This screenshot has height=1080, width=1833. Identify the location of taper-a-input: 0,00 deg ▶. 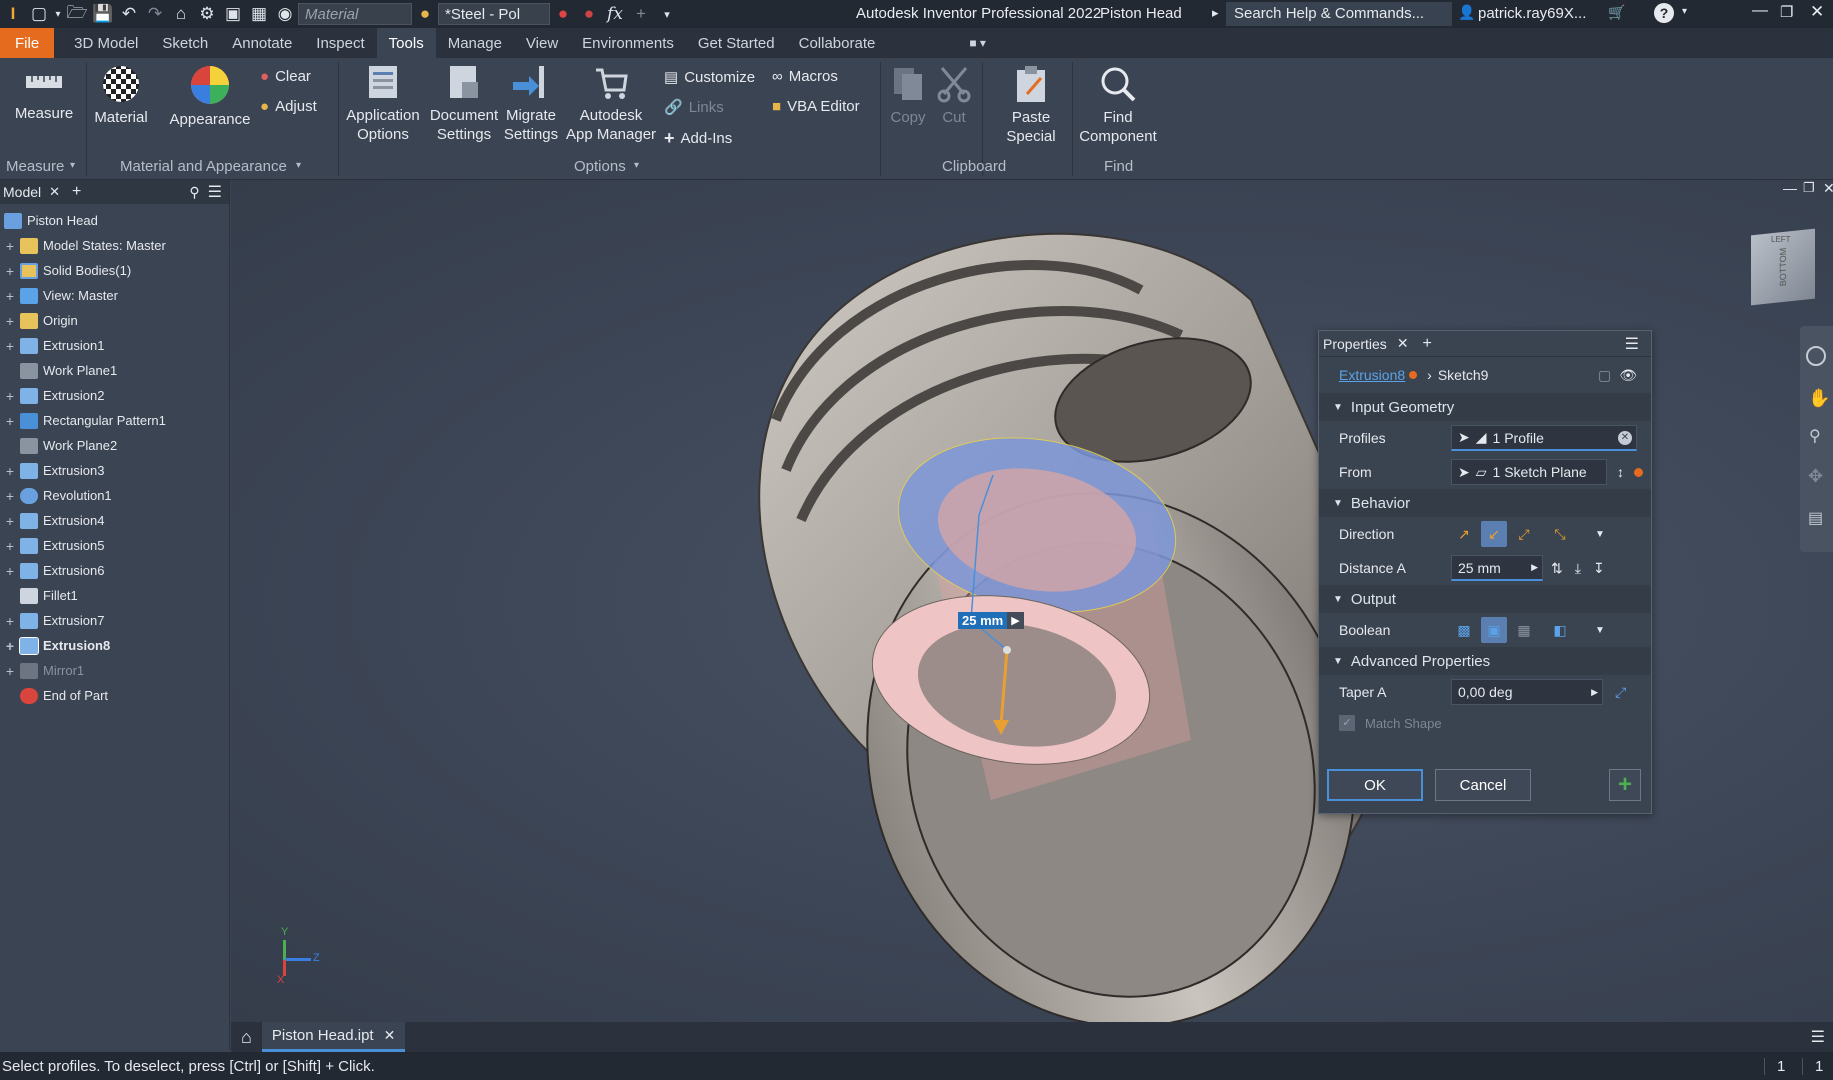
(1527, 692).